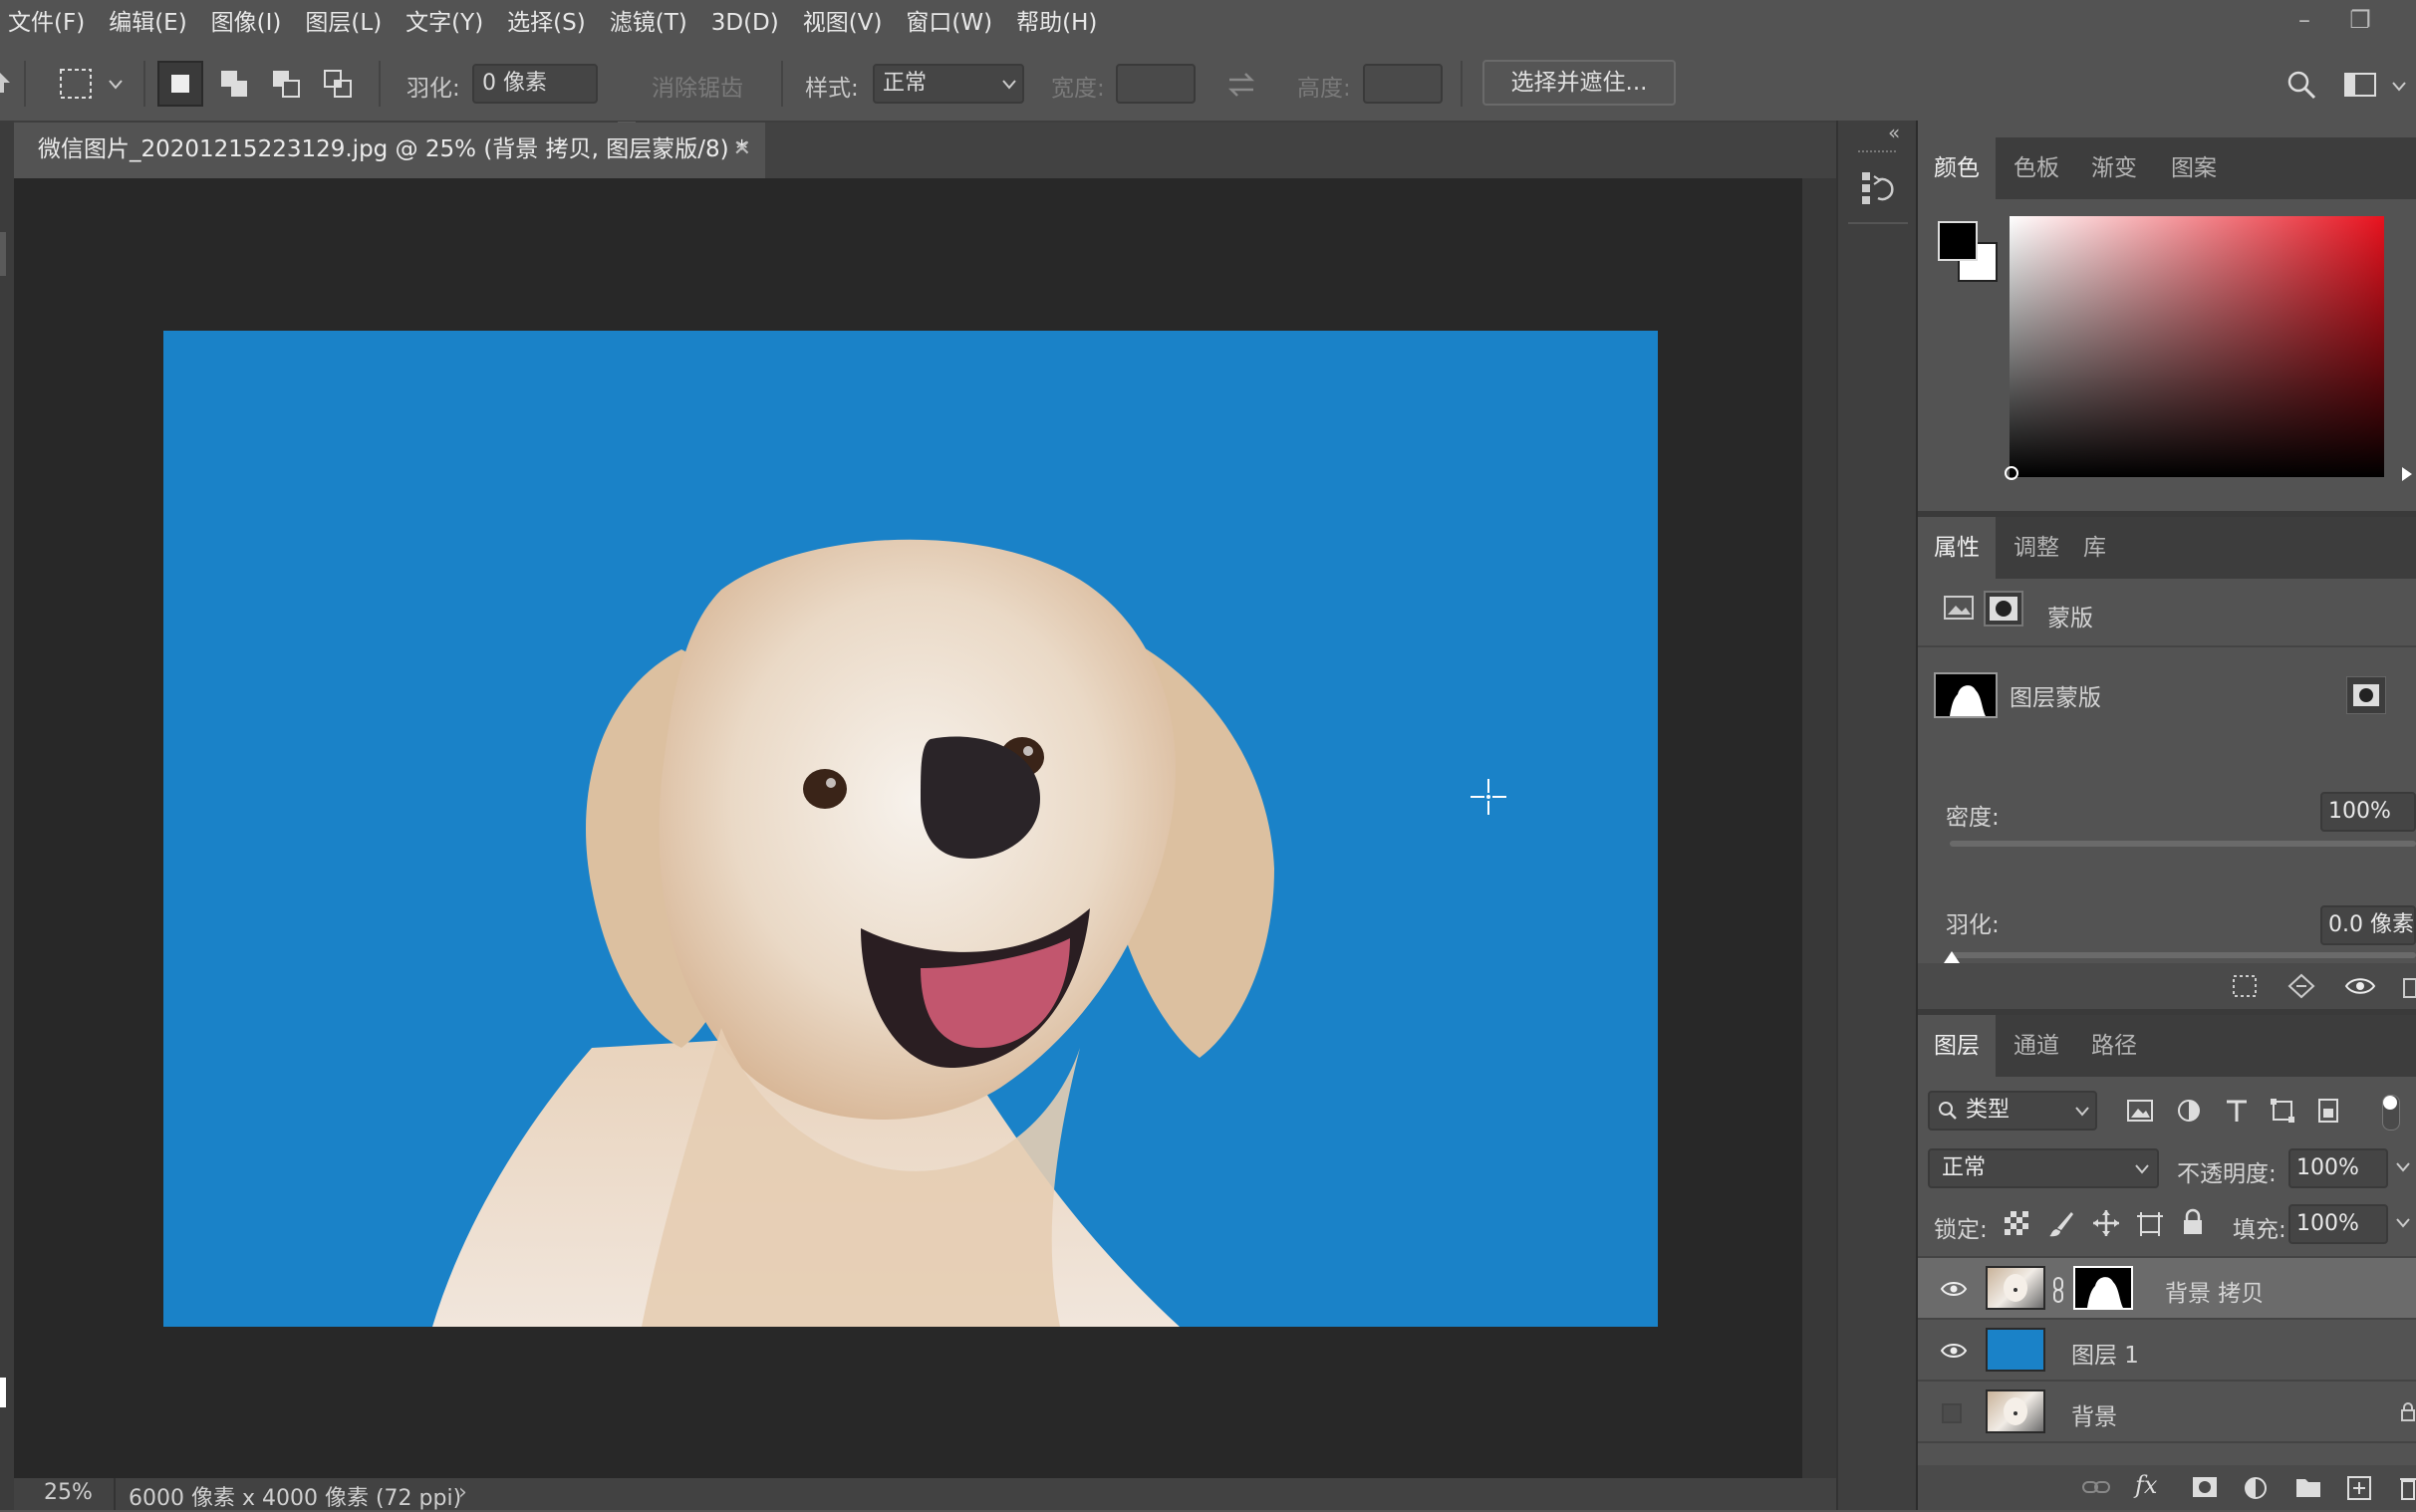  Describe the element at coordinates (1056, 23) in the screenshot. I see `menu-help: 帮助(H)` at that location.